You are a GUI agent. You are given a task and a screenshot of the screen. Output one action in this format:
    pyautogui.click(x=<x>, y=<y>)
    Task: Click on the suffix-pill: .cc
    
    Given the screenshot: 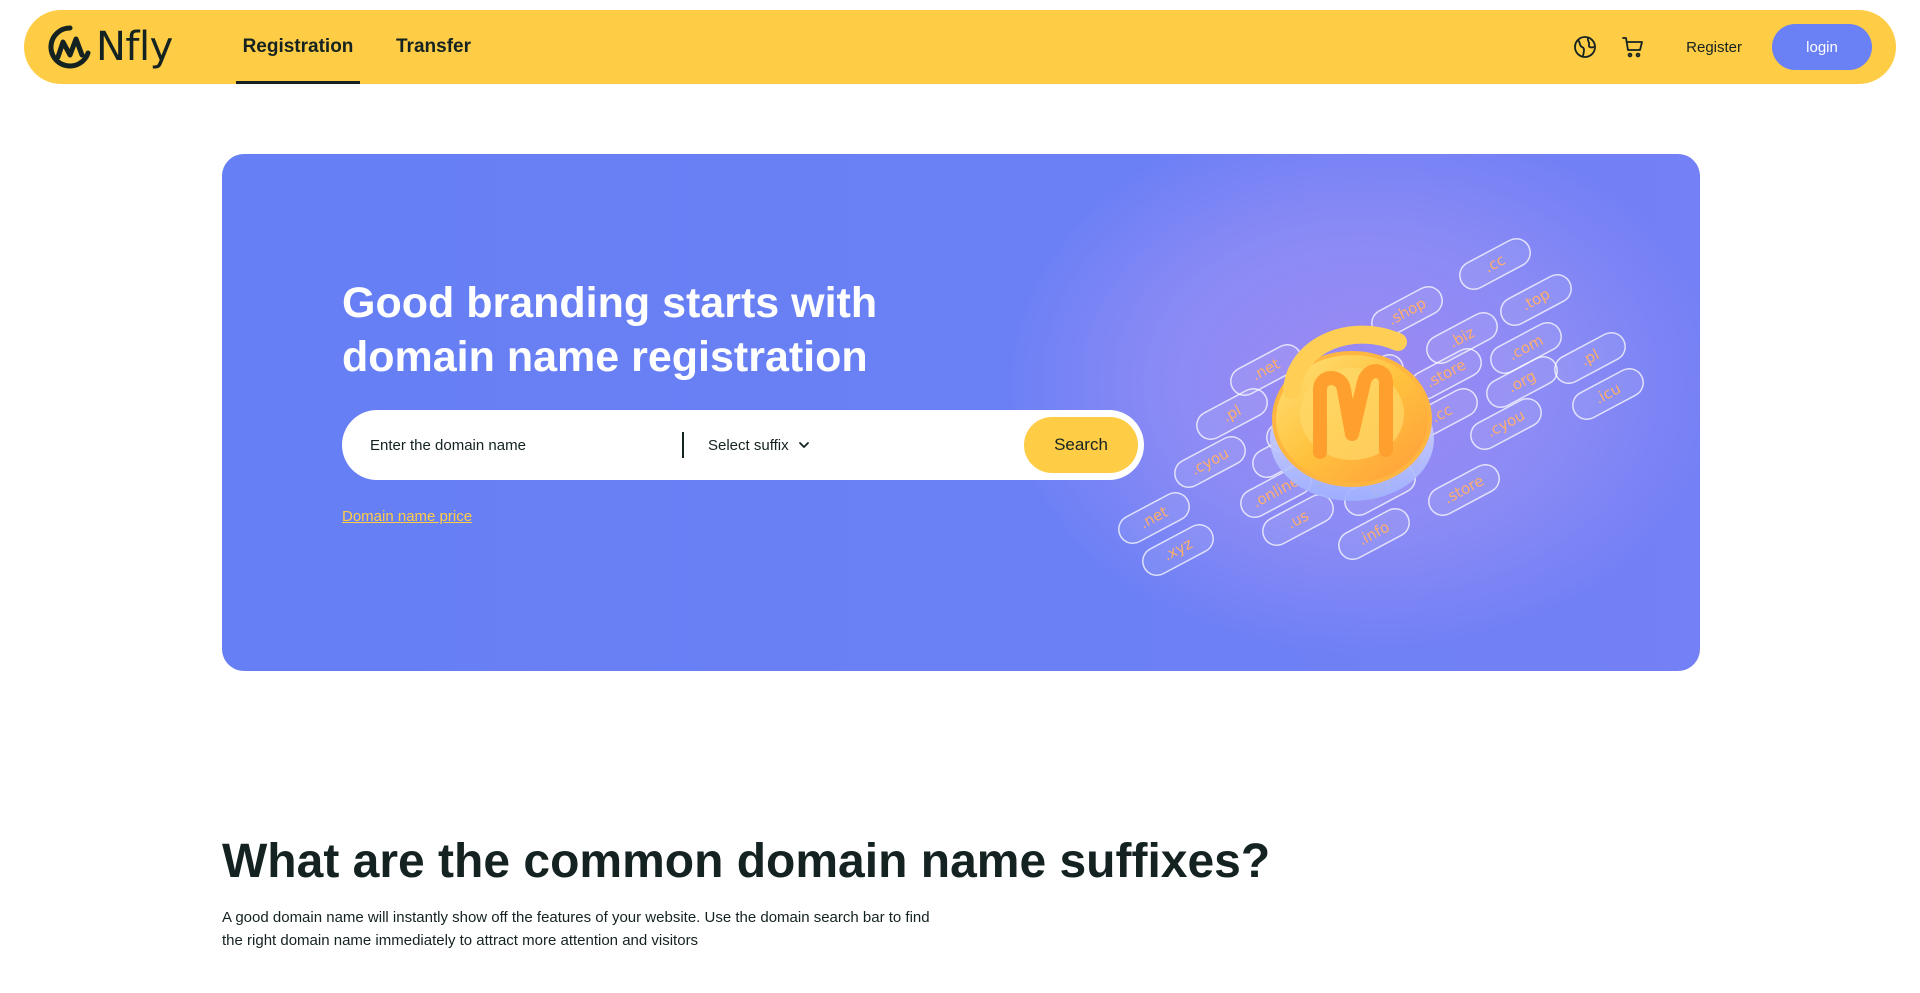 What is the action you would take?
    pyautogui.click(x=1495, y=264)
    